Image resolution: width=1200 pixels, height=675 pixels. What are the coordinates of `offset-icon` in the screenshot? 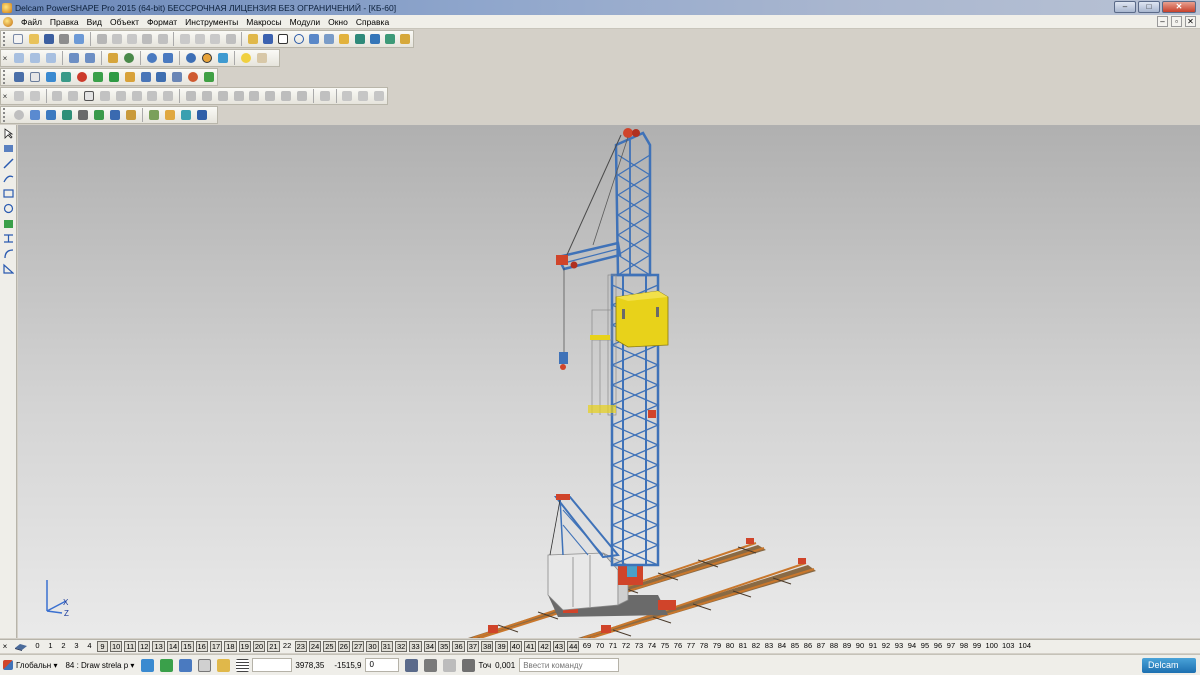 It's located at (153, 96).